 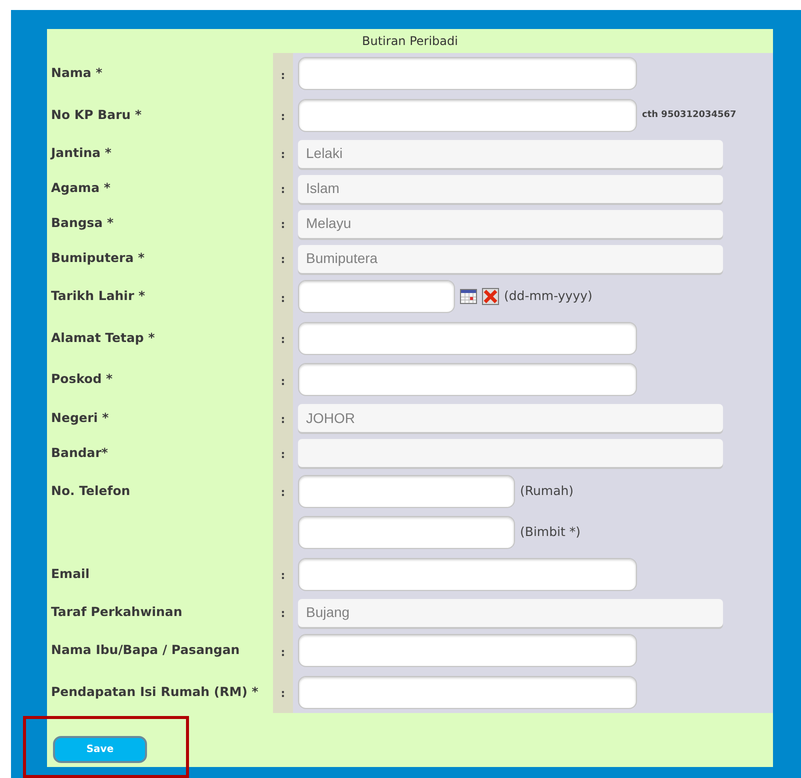 What do you see at coordinates (82, 223) in the screenshot?
I see `field-label: Bangsa *` at bounding box center [82, 223].